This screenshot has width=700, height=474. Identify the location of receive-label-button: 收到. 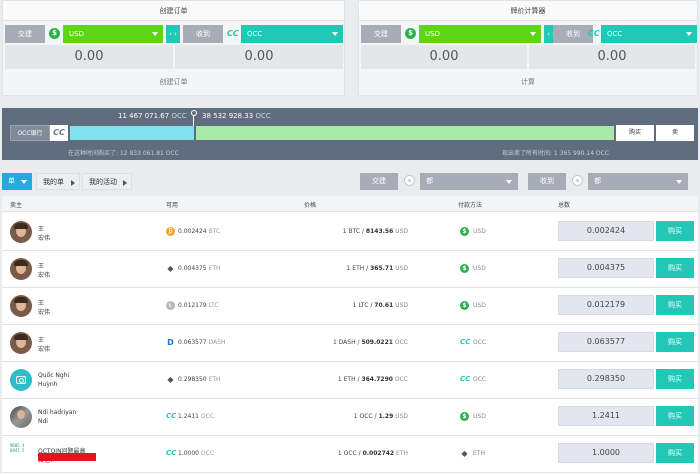
(203, 34).